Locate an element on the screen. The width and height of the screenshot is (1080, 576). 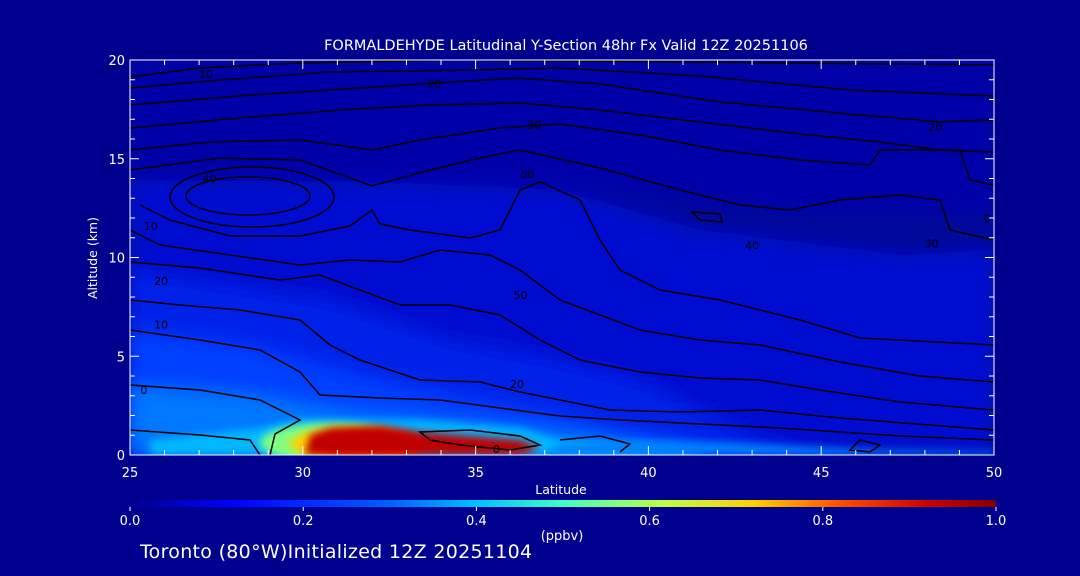
colorbar-tick-label: 1.0 is located at coordinates (996, 521).